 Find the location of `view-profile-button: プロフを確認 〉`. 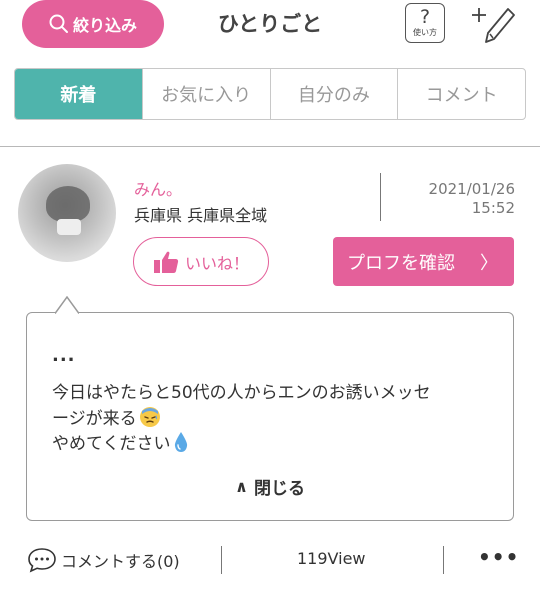

view-profile-button: プロフを確認 〉 is located at coordinates (423, 261).